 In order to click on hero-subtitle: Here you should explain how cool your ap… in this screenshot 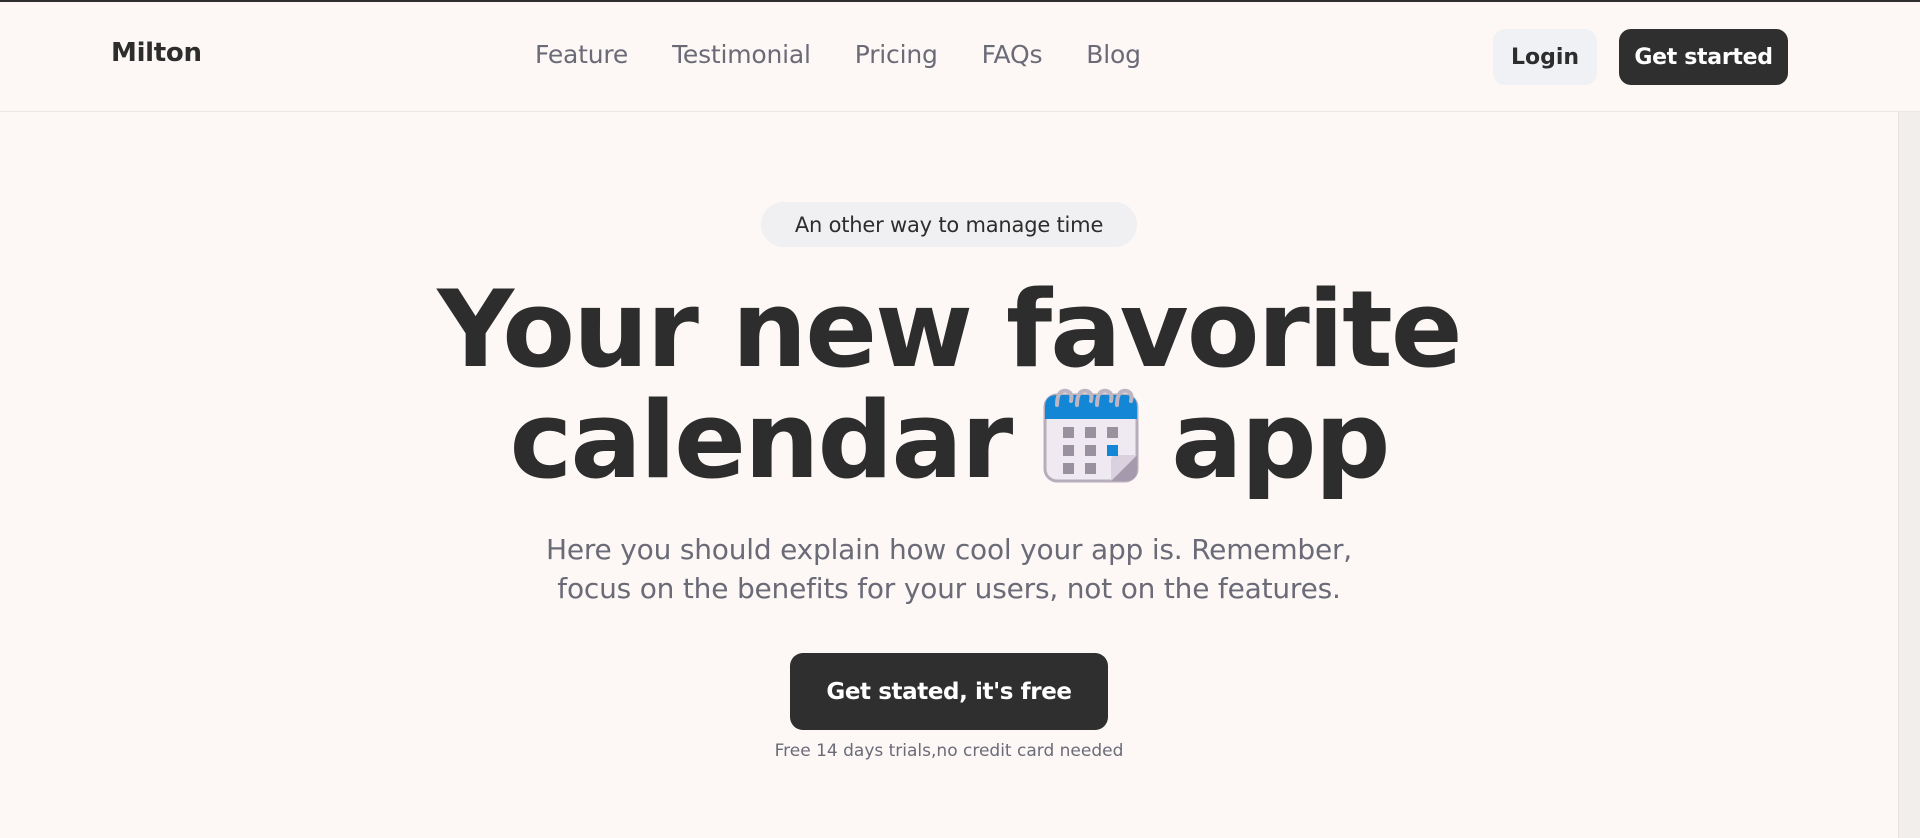, I will do `click(949, 569)`.